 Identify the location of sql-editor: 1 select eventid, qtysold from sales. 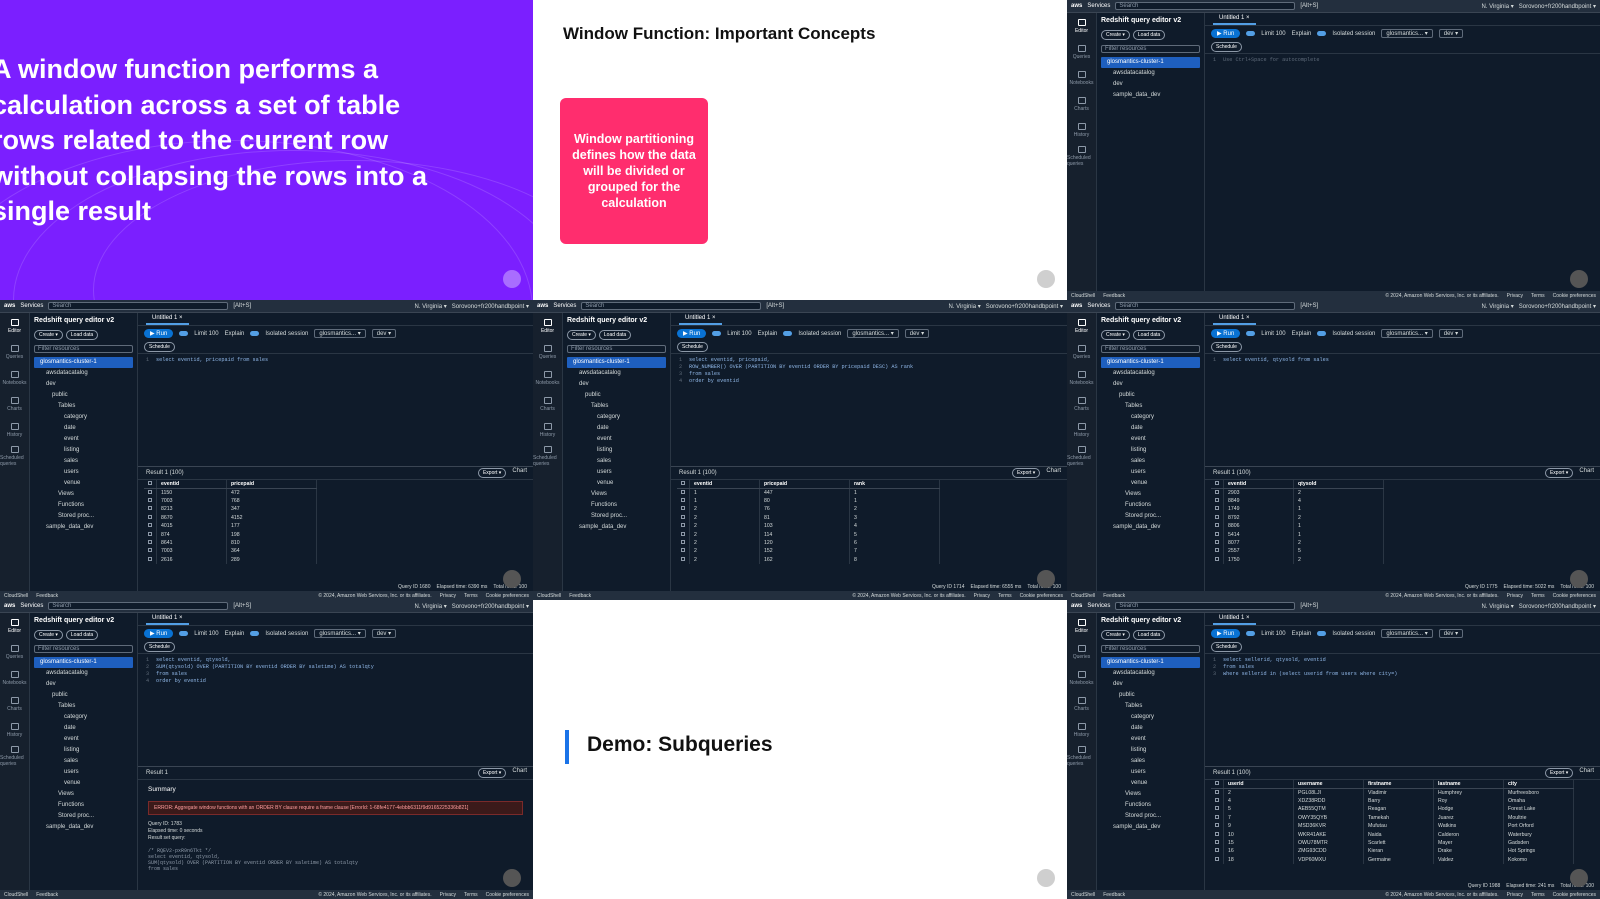
(1402, 410).